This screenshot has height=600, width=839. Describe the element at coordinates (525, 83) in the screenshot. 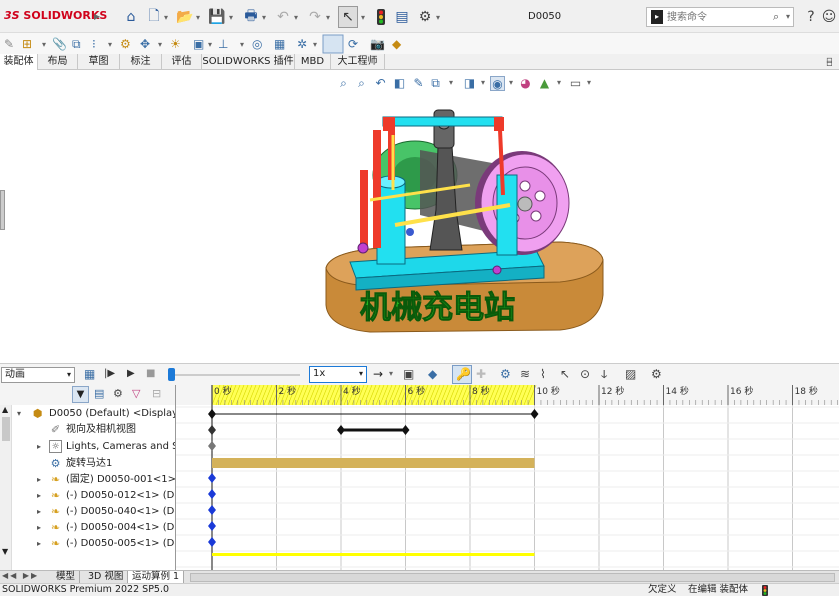

I see `edit-appearance-icon: ◕` at that location.